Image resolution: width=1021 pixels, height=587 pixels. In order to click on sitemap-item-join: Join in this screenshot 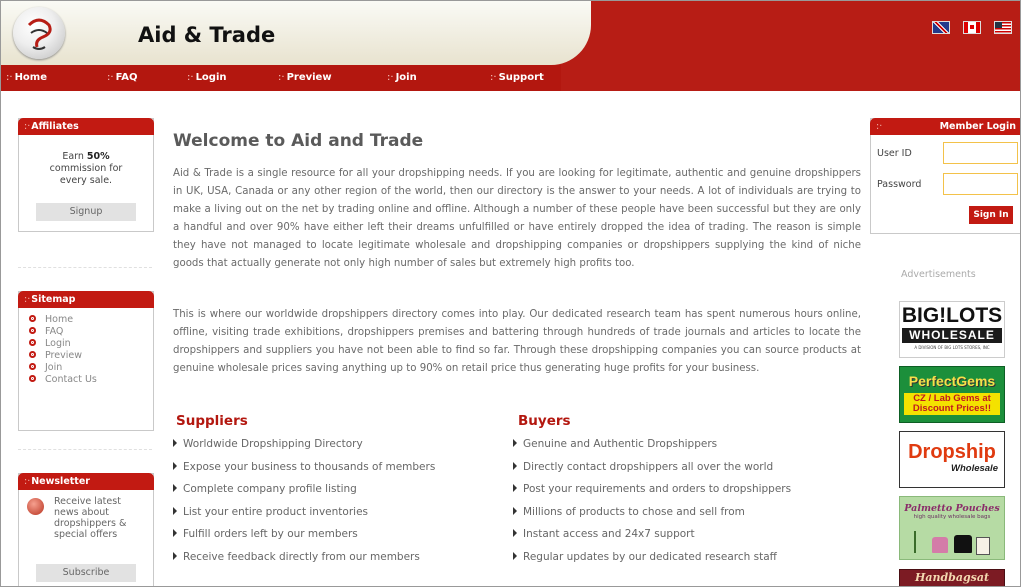, I will do `click(91, 368)`.